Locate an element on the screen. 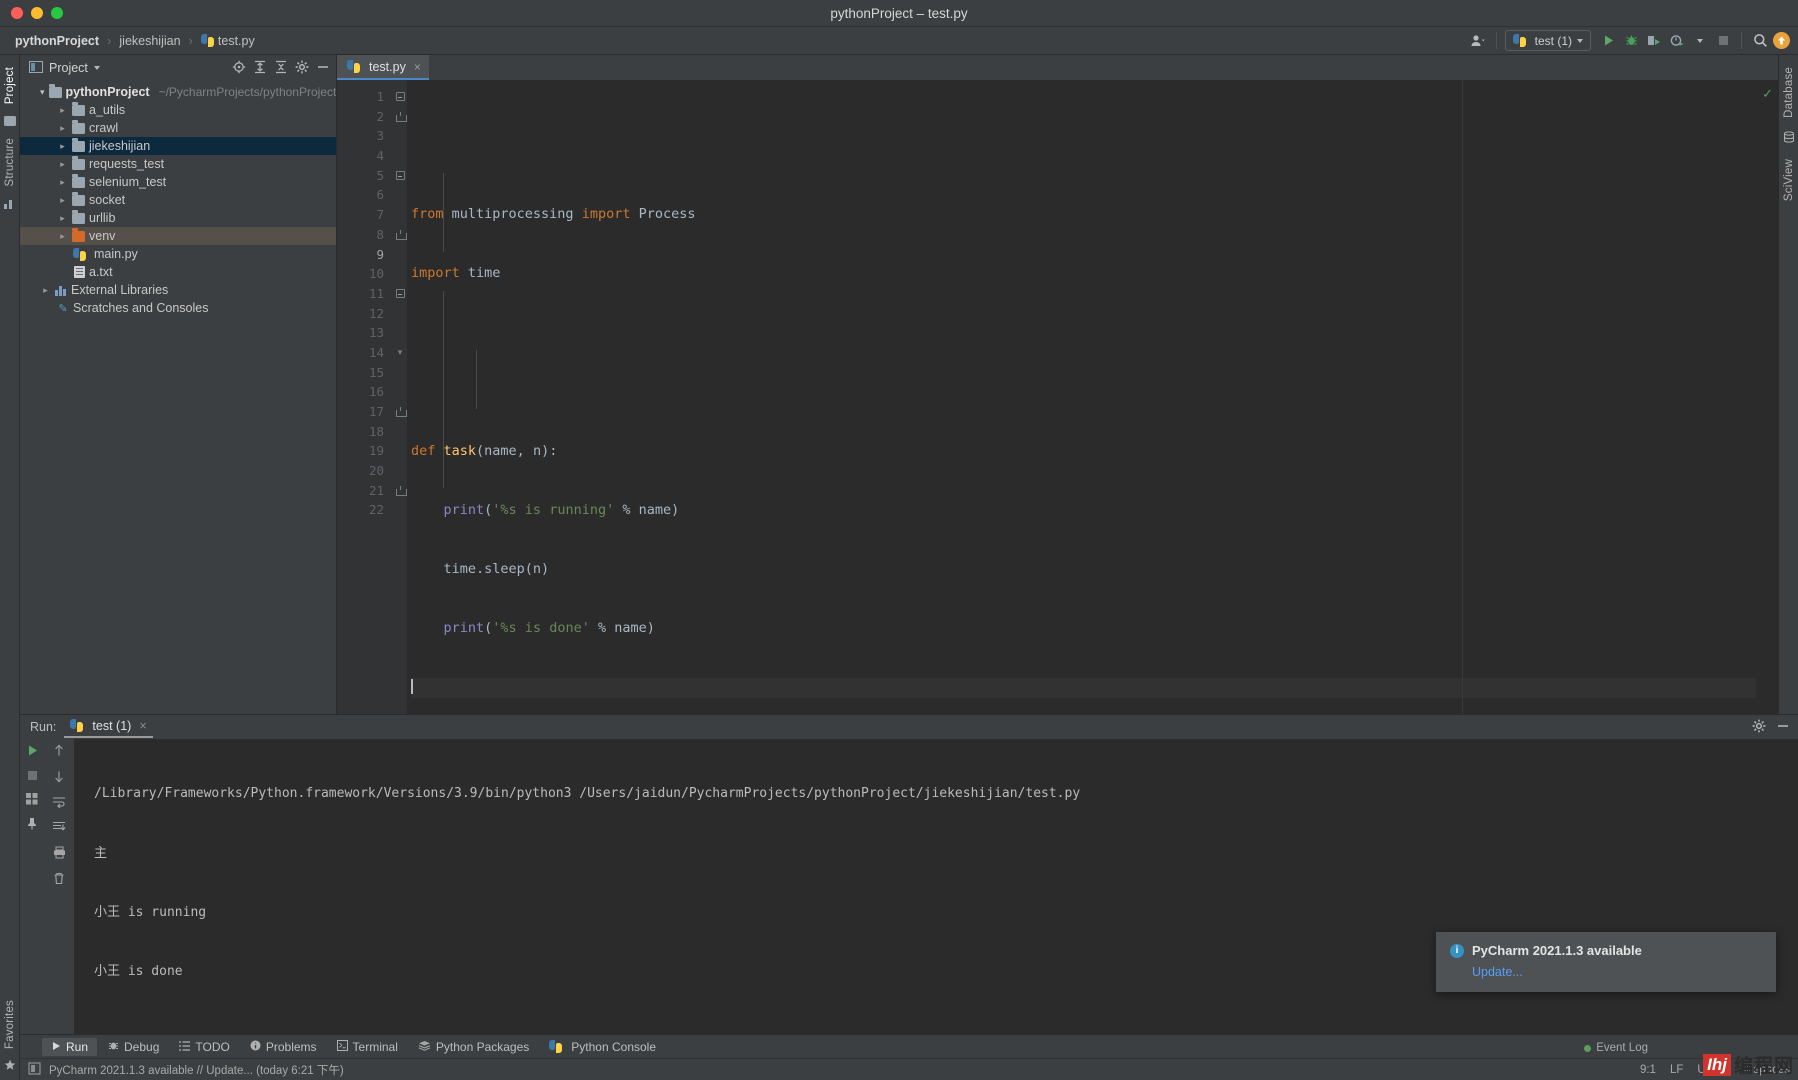 This screenshot has height=1080, width=1798. sidebar-tab-favorites: Favorites is located at coordinates (10, 1024).